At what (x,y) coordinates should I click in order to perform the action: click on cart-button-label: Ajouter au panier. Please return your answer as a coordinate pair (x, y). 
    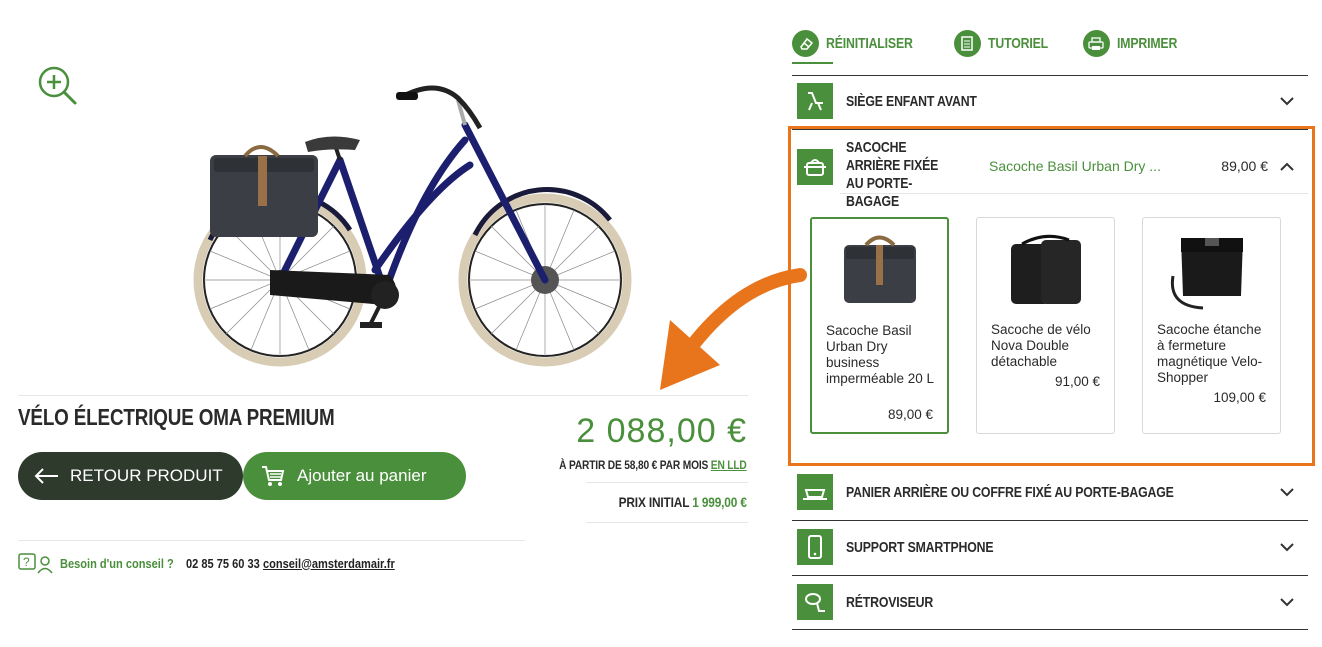
    Looking at the image, I should click on (362, 475).